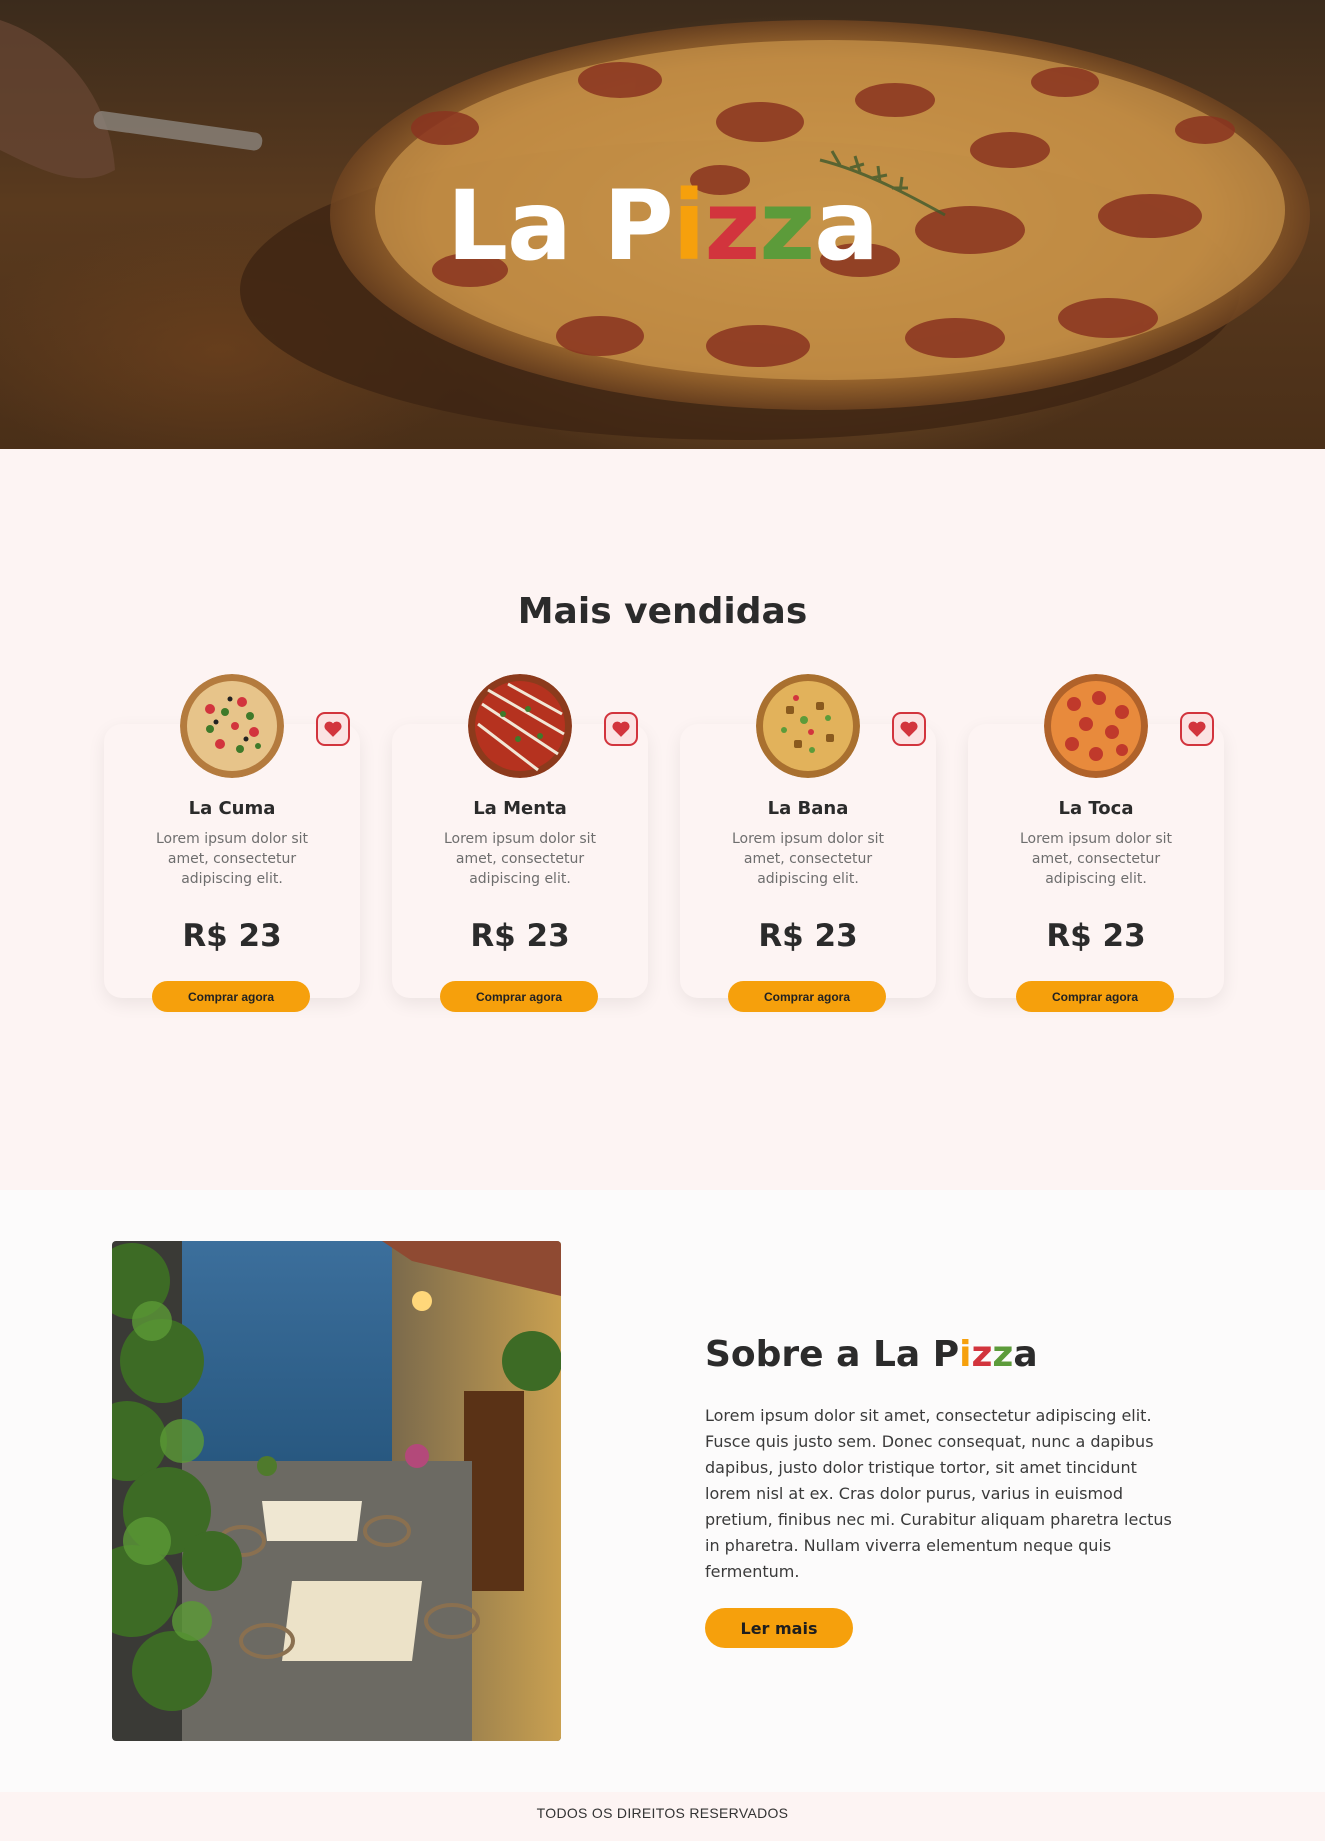  I want to click on footer: TODOS OS DIREITOS RESERVADOS, so click(662, 1816).